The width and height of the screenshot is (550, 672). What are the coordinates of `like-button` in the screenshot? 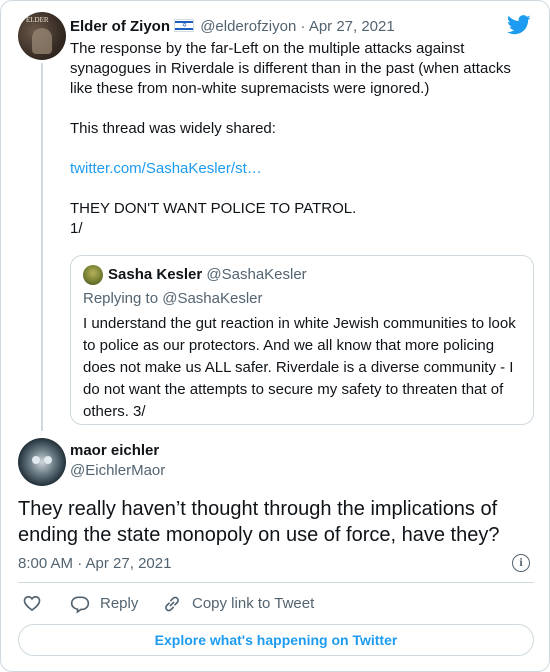 It's located at (37, 603).